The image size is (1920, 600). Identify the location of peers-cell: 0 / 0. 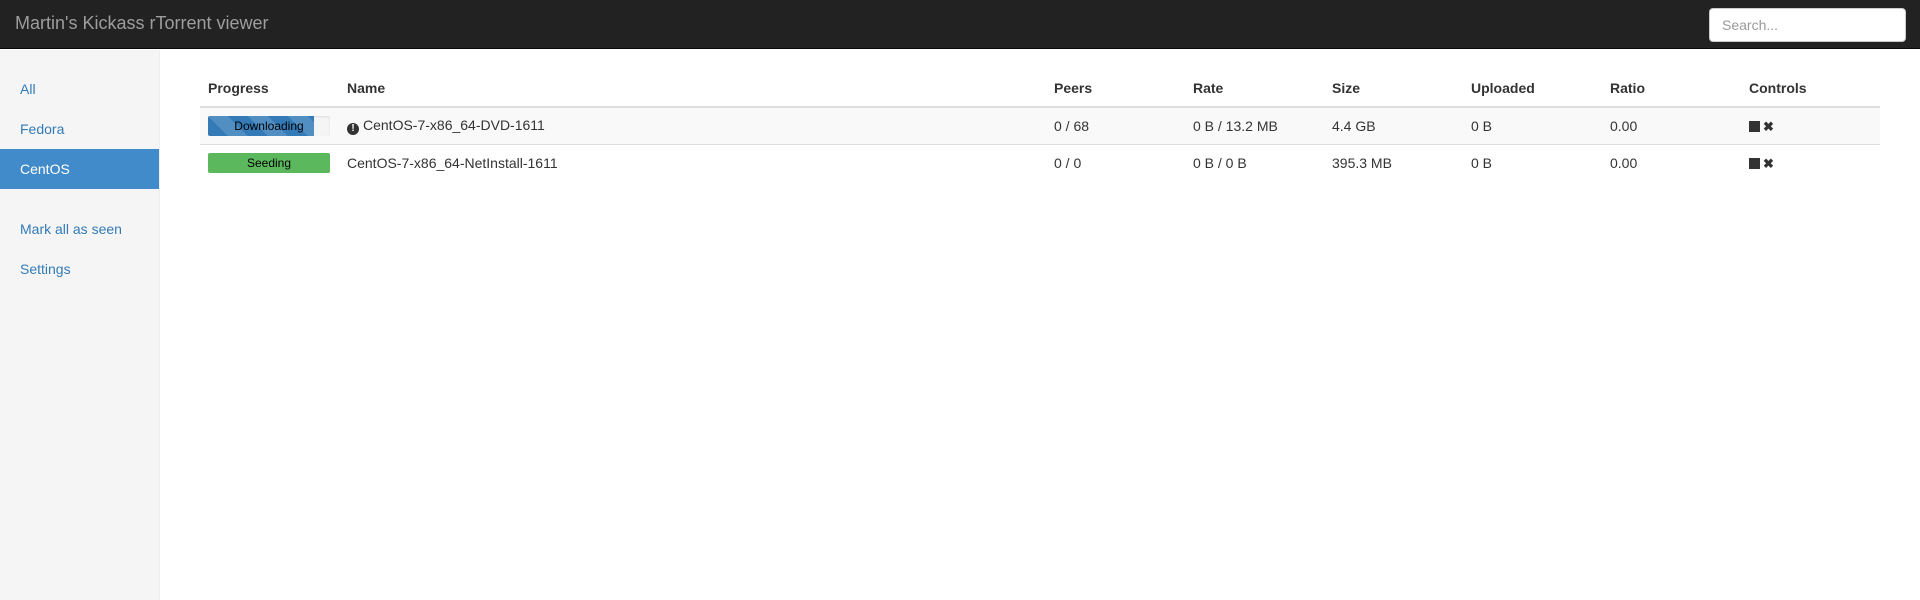
(1115, 162).